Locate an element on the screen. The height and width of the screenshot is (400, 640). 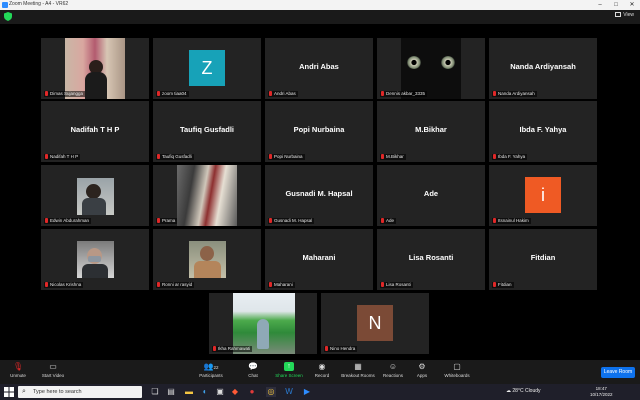
system-clock: 18:47 10/17/2022 is located at coordinates (601, 392).